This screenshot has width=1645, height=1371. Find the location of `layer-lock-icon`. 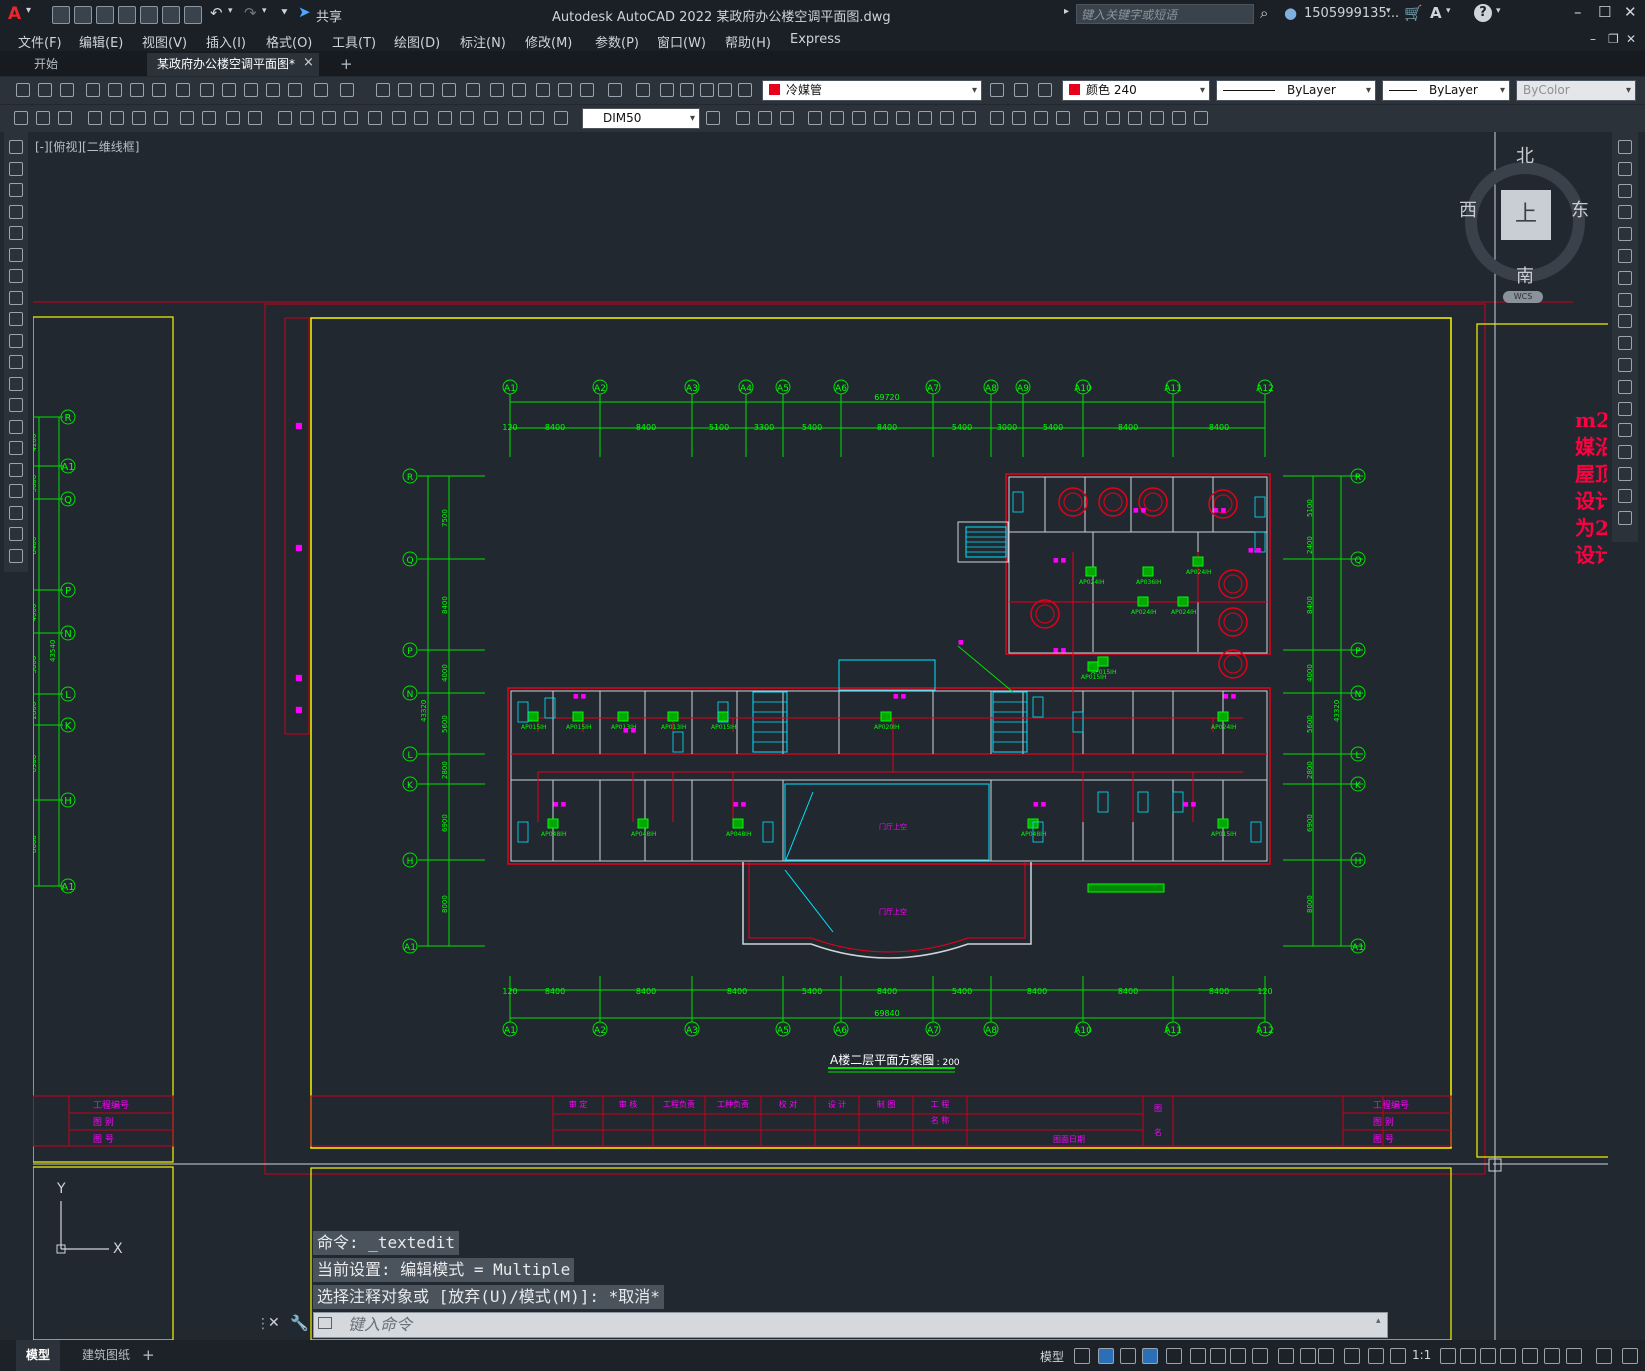

layer-lock-icon is located at coordinates (687, 90).